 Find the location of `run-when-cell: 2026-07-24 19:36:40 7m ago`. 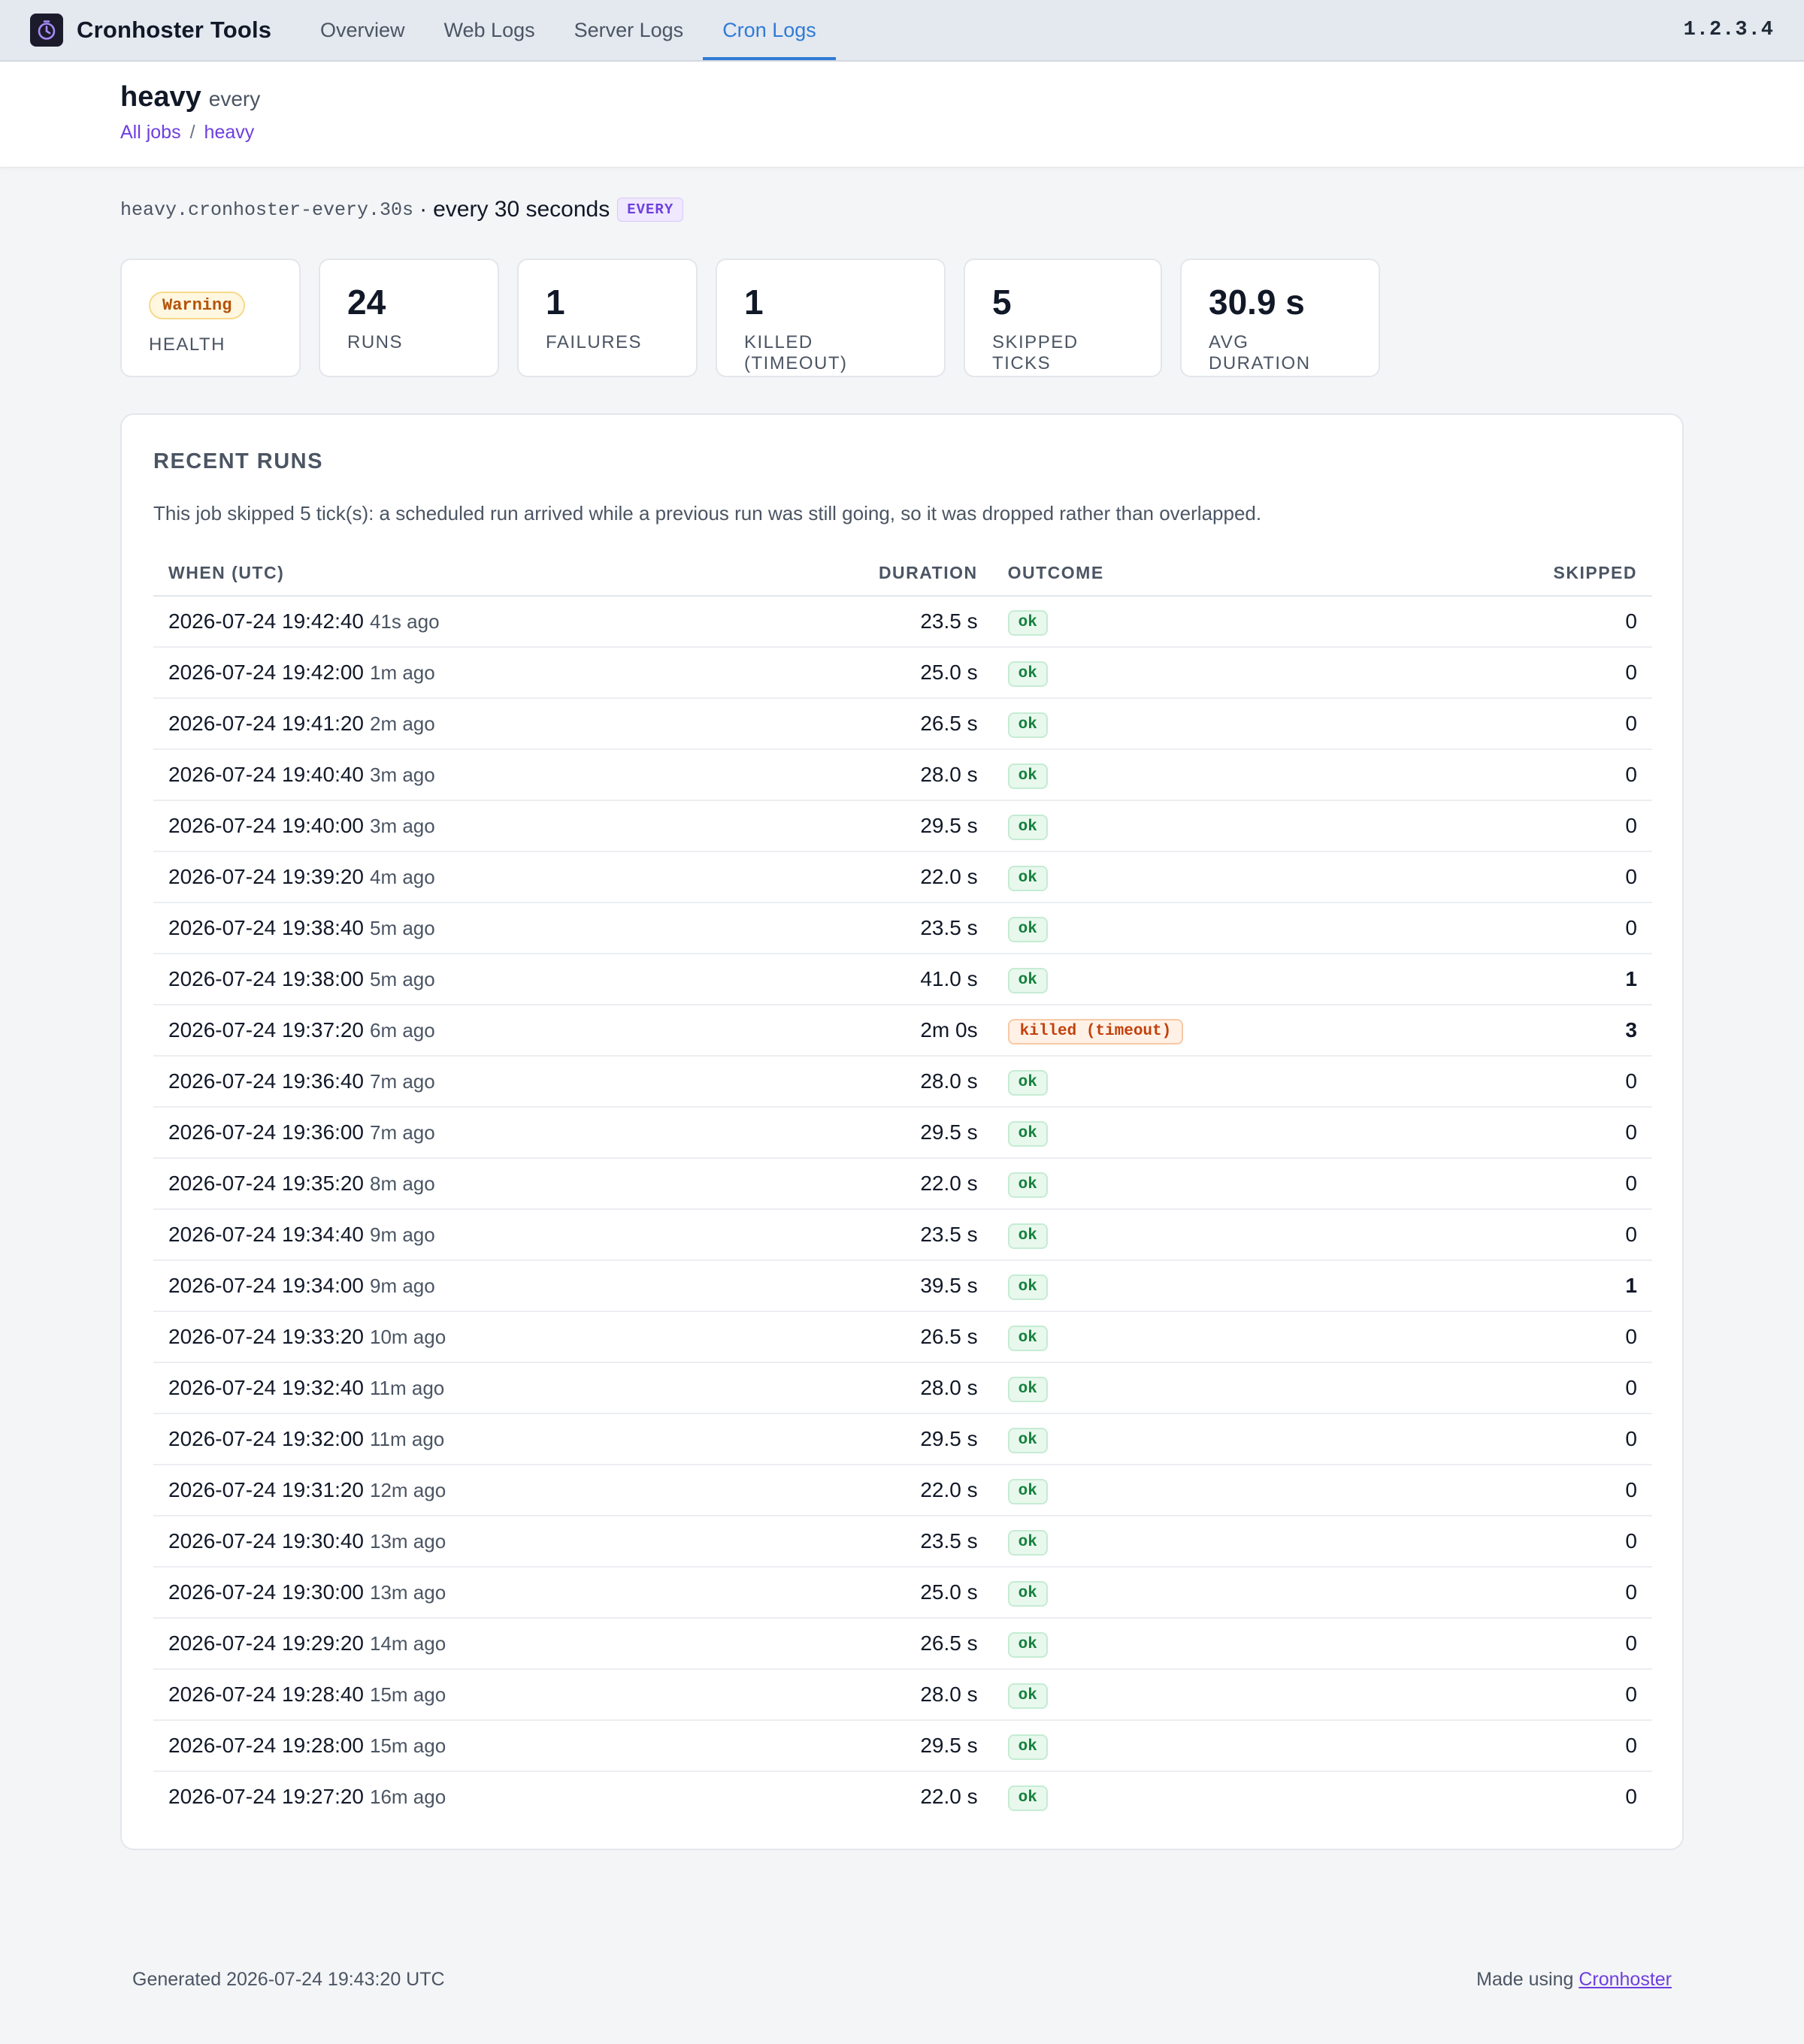

run-when-cell: 2026-07-24 19:36:40 7m ago is located at coordinates (508, 1082).